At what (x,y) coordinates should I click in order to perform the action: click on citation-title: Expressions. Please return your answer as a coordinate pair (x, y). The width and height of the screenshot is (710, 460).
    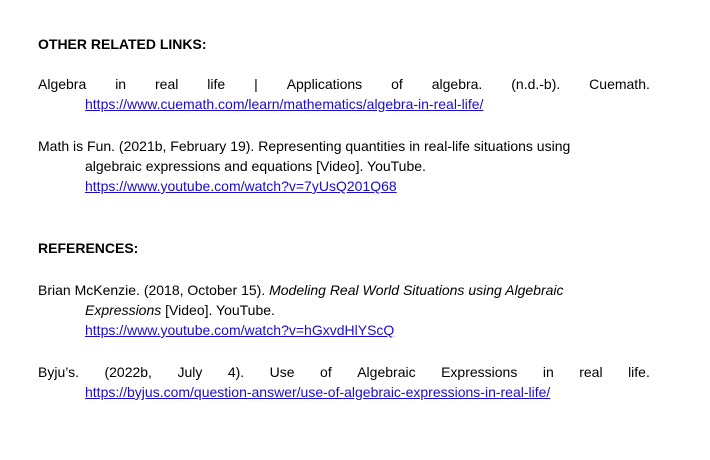
    Looking at the image, I should click on (123, 310).